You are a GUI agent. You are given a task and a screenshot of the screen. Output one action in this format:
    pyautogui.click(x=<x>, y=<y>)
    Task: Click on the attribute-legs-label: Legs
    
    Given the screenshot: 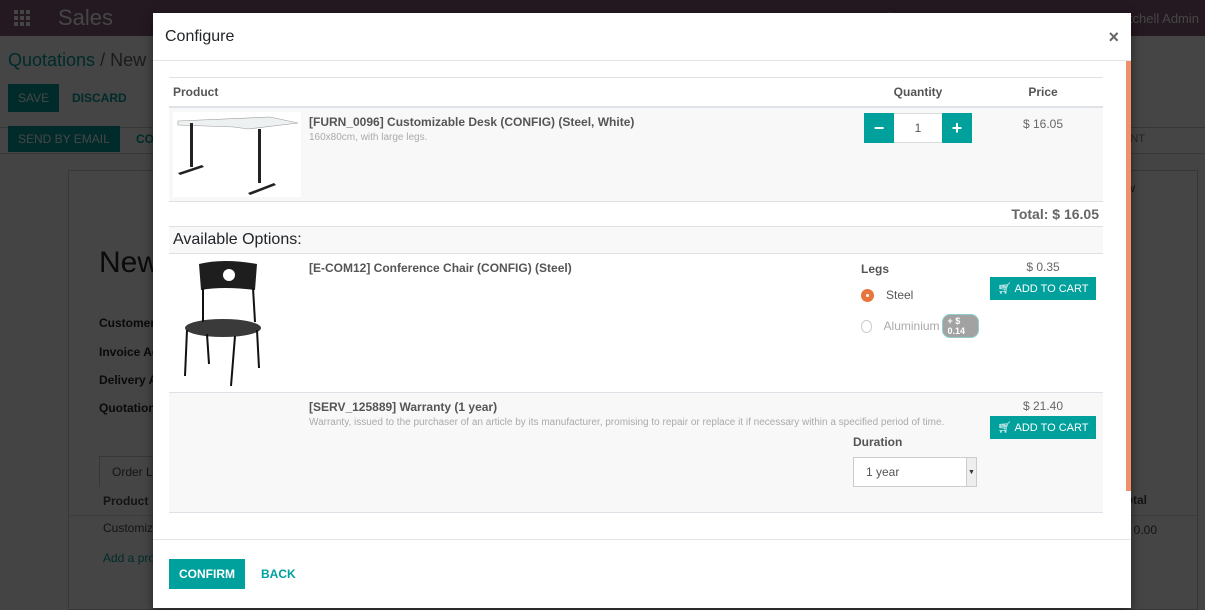 What is the action you would take?
    pyautogui.click(x=875, y=269)
    